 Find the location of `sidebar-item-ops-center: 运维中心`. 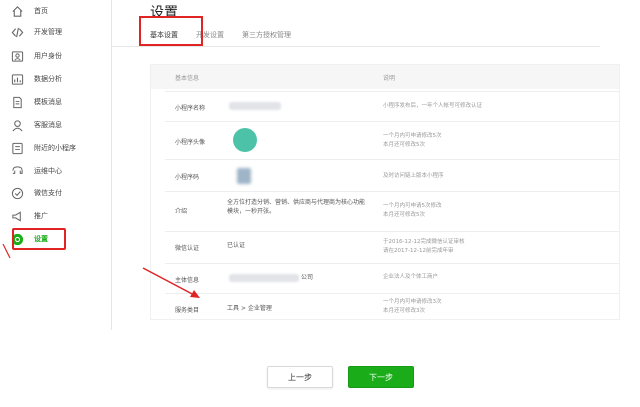

sidebar-item-ops-center: 运维中心 is located at coordinates (58, 171).